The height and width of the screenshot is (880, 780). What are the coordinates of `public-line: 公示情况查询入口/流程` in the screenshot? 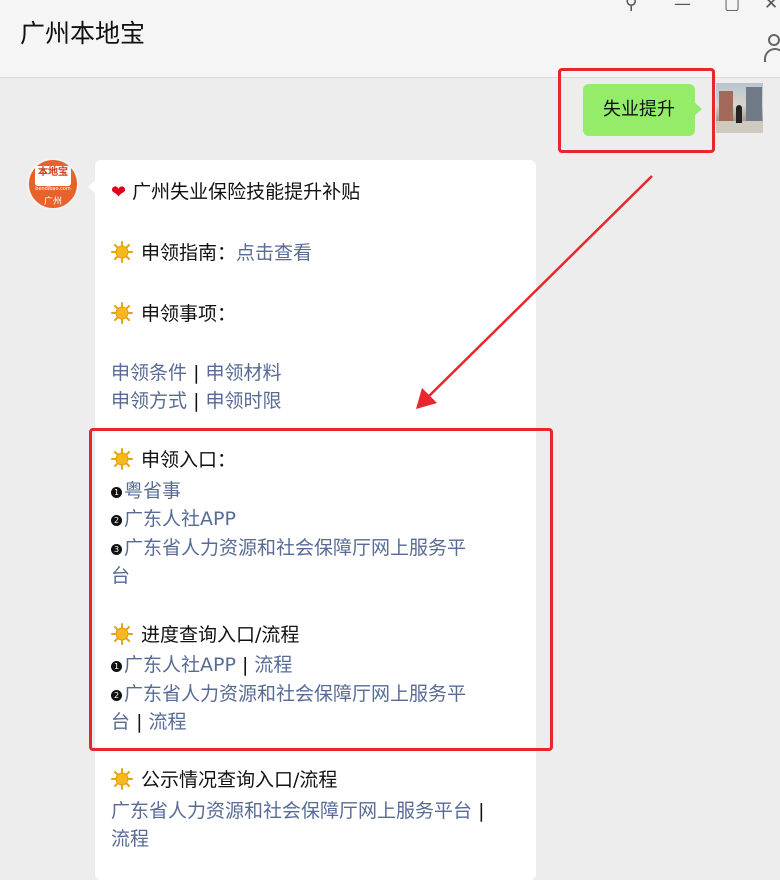 It's located at (224, 778).